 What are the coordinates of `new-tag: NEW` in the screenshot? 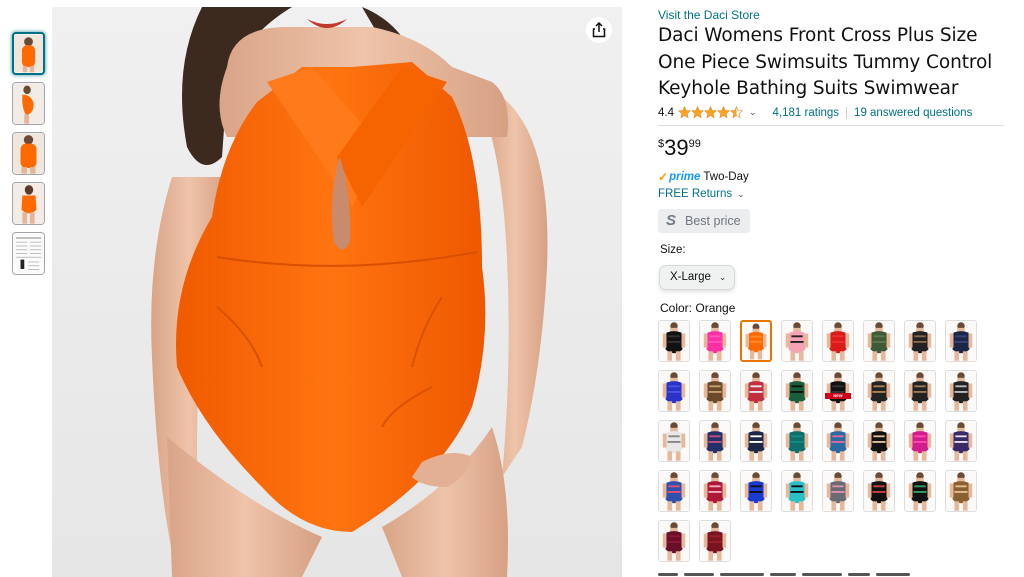 It's located at (838, 396).